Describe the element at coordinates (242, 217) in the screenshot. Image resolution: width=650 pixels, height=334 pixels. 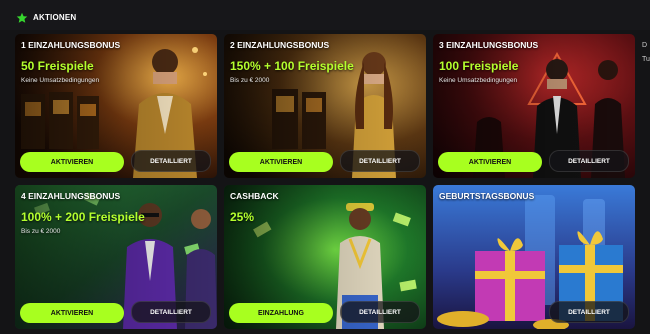
I see `card-offer: 25%` at that location.